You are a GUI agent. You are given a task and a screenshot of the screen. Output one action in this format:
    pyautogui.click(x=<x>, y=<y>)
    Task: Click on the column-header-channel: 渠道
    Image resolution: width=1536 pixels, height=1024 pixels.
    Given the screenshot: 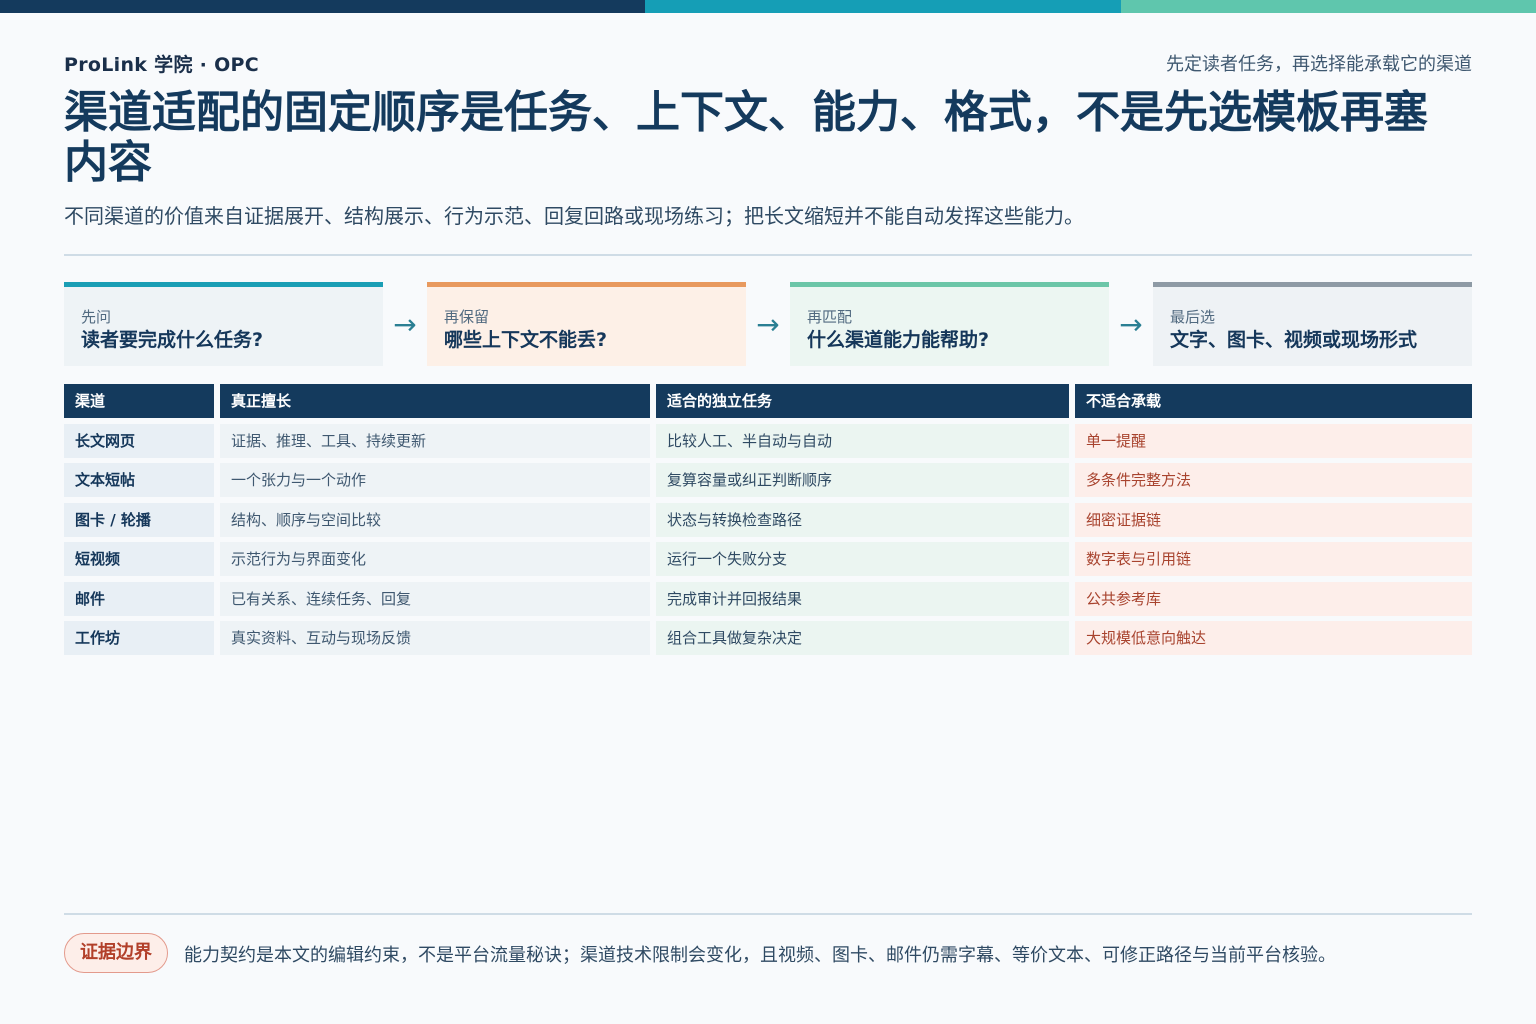 What is the action you would take?
    pyautogui.click(x=139, y=401)
    